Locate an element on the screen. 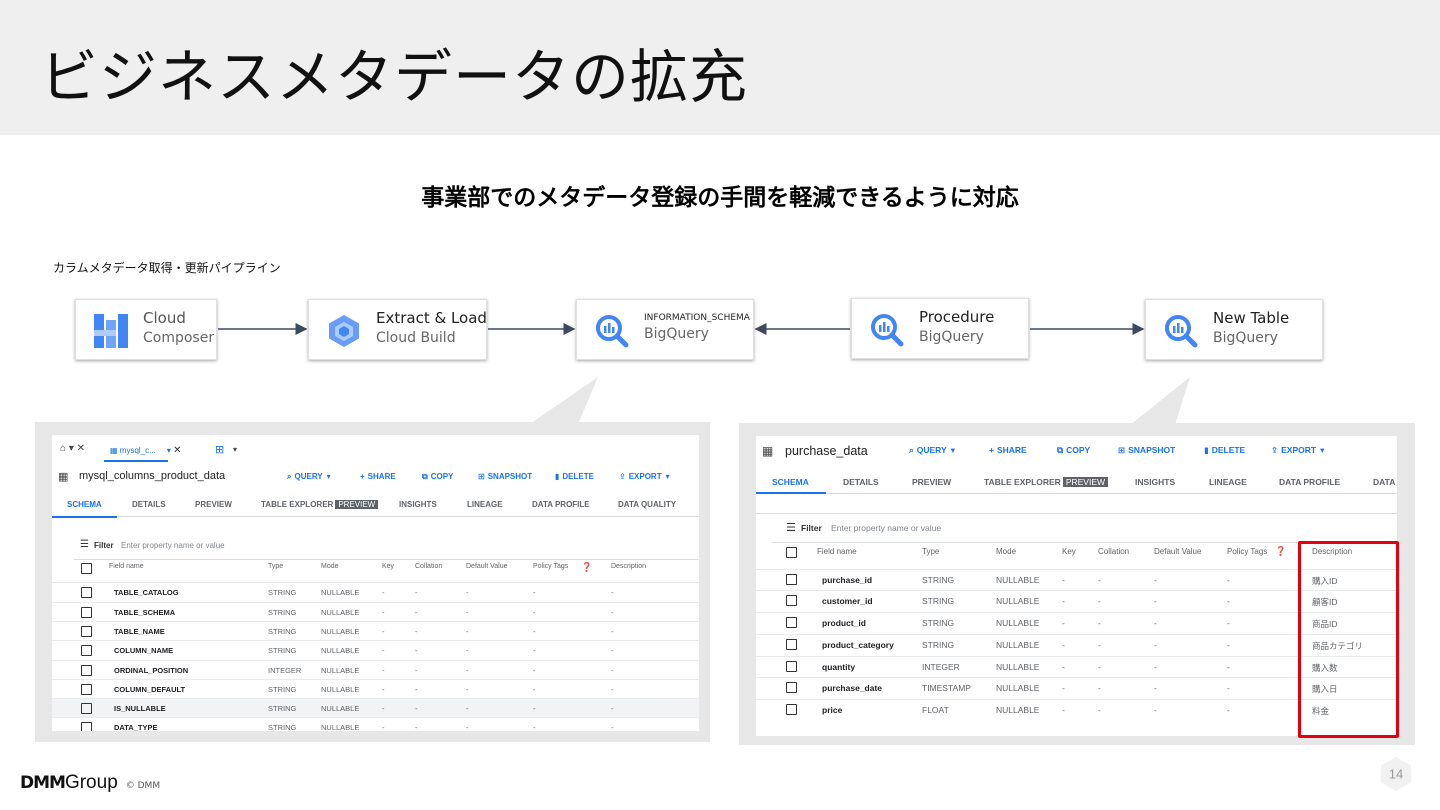  tab-label: PREVIEW is located at coordinates (932, 482).